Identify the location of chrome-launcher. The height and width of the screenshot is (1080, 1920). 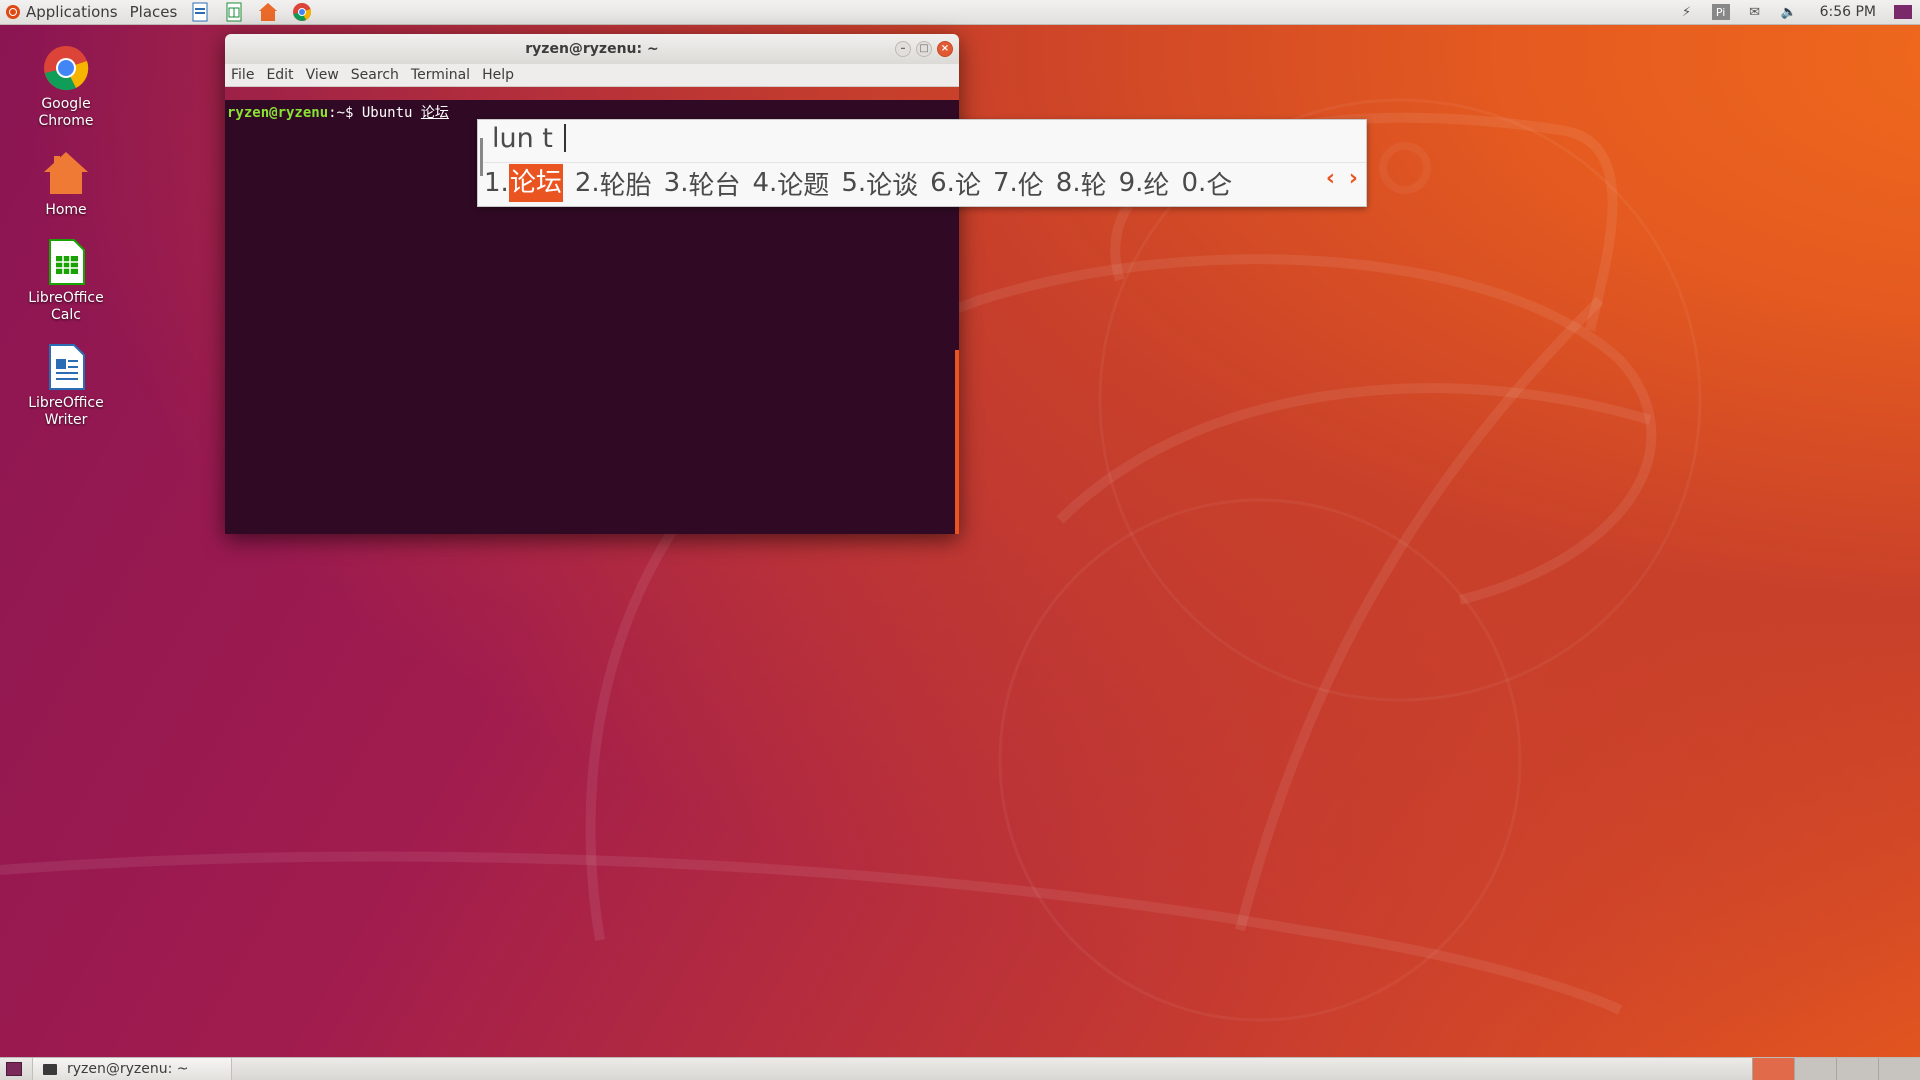
(302, 12).